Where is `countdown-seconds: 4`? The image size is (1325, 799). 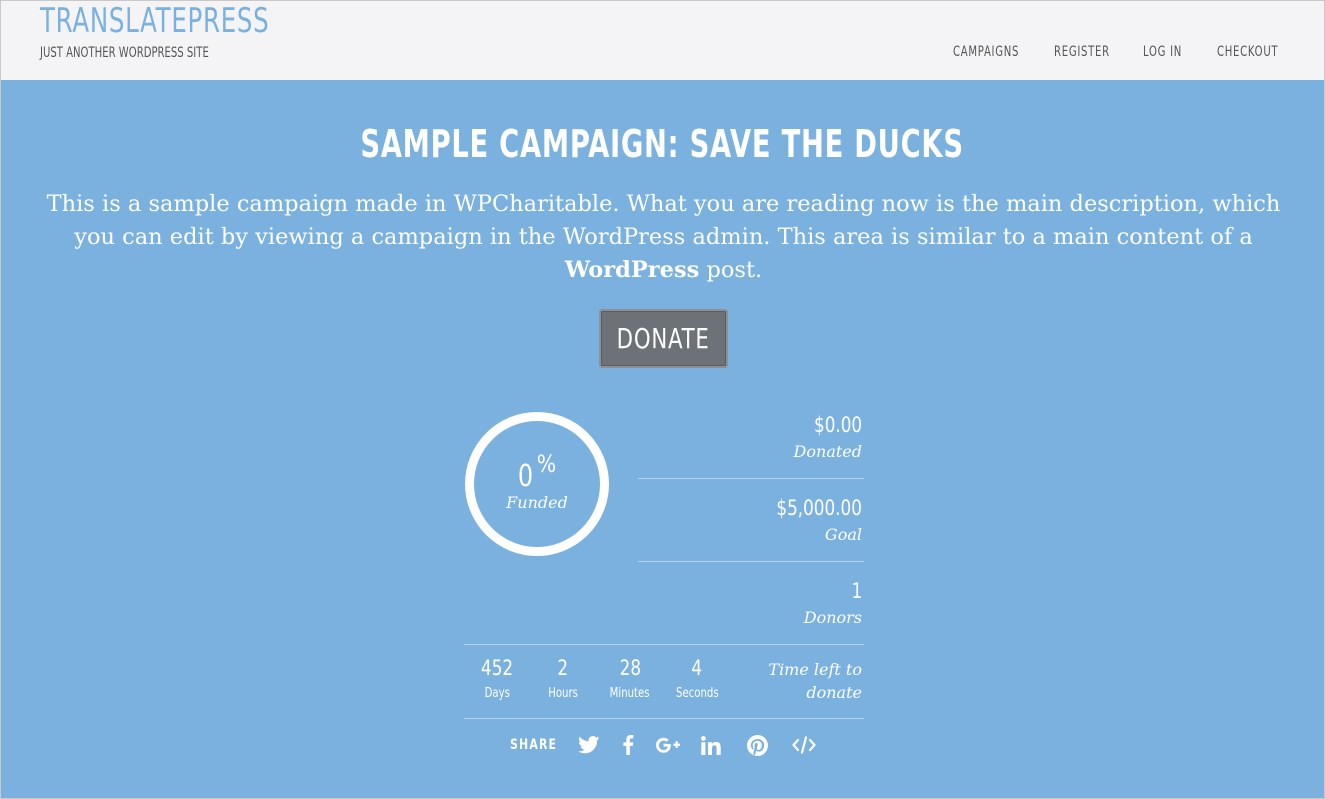
countdown-seconds: 4 is located at coordinates (697, 668).